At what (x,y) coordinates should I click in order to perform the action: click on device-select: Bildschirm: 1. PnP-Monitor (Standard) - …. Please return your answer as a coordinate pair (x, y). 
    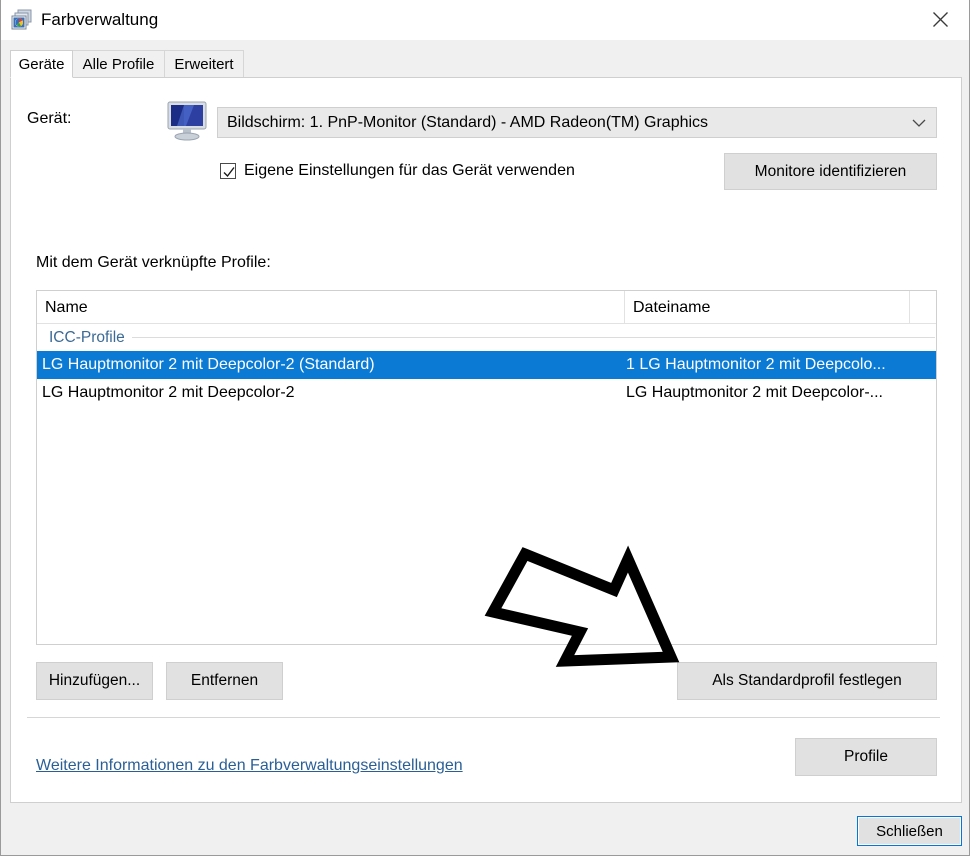
    Looking at the image, I should click on (577, 122).